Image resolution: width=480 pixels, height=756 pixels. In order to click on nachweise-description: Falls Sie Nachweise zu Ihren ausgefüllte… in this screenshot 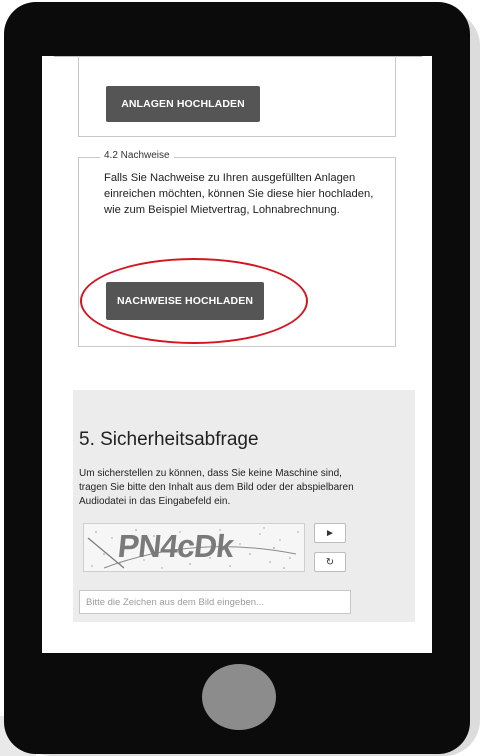, I will do `click(239, 194)`.